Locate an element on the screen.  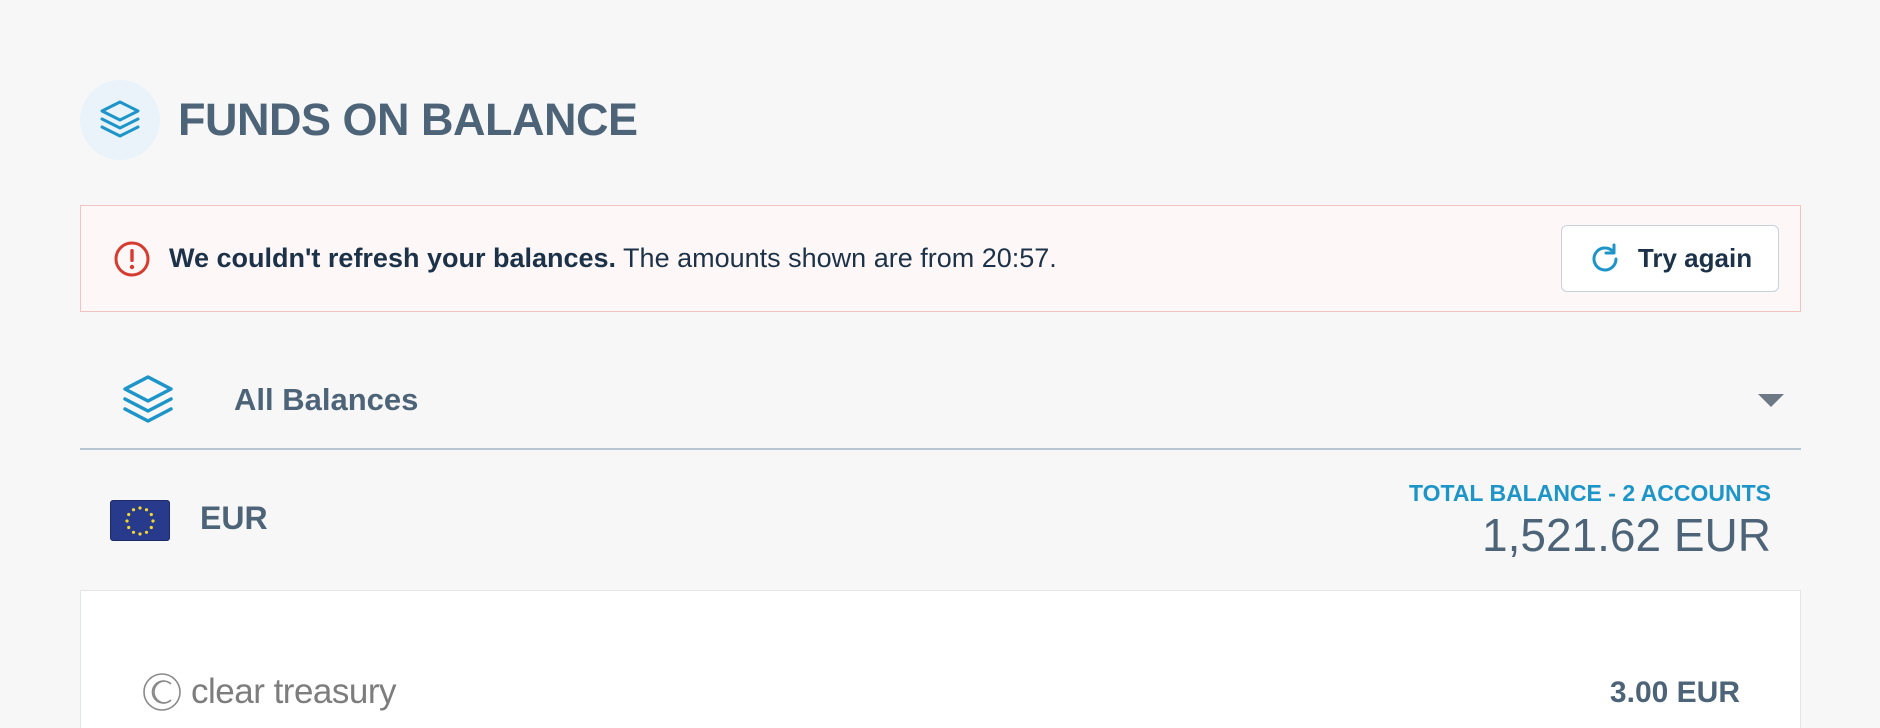
total-balance-caption: TOTAL BALANCE - 2 ACCOUNTS is located at coordinates (1589, 493).